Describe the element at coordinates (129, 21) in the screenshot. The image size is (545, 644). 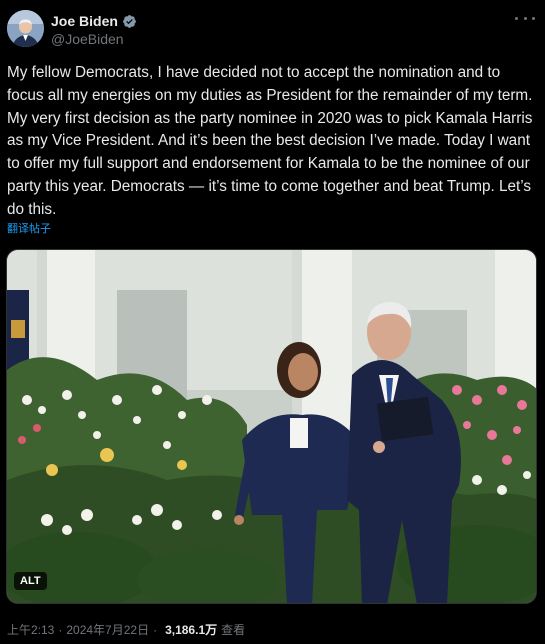
I see `verified-badge-icon` at that location.